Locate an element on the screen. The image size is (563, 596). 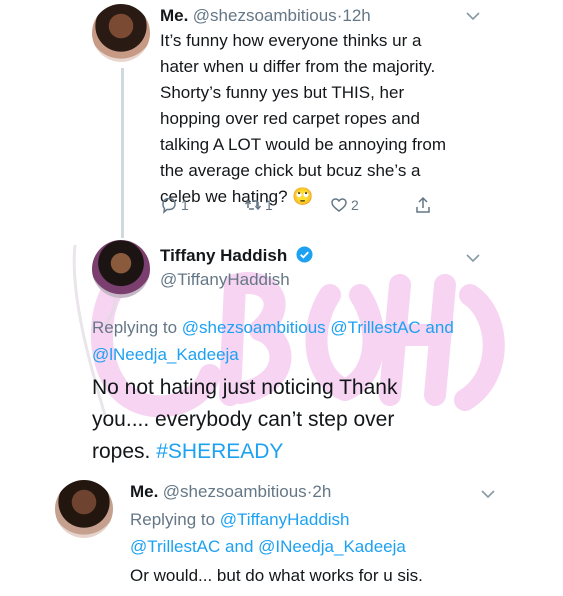
tweet1-line: hater when u differ from the majority. is located at coordinates (298, 66).